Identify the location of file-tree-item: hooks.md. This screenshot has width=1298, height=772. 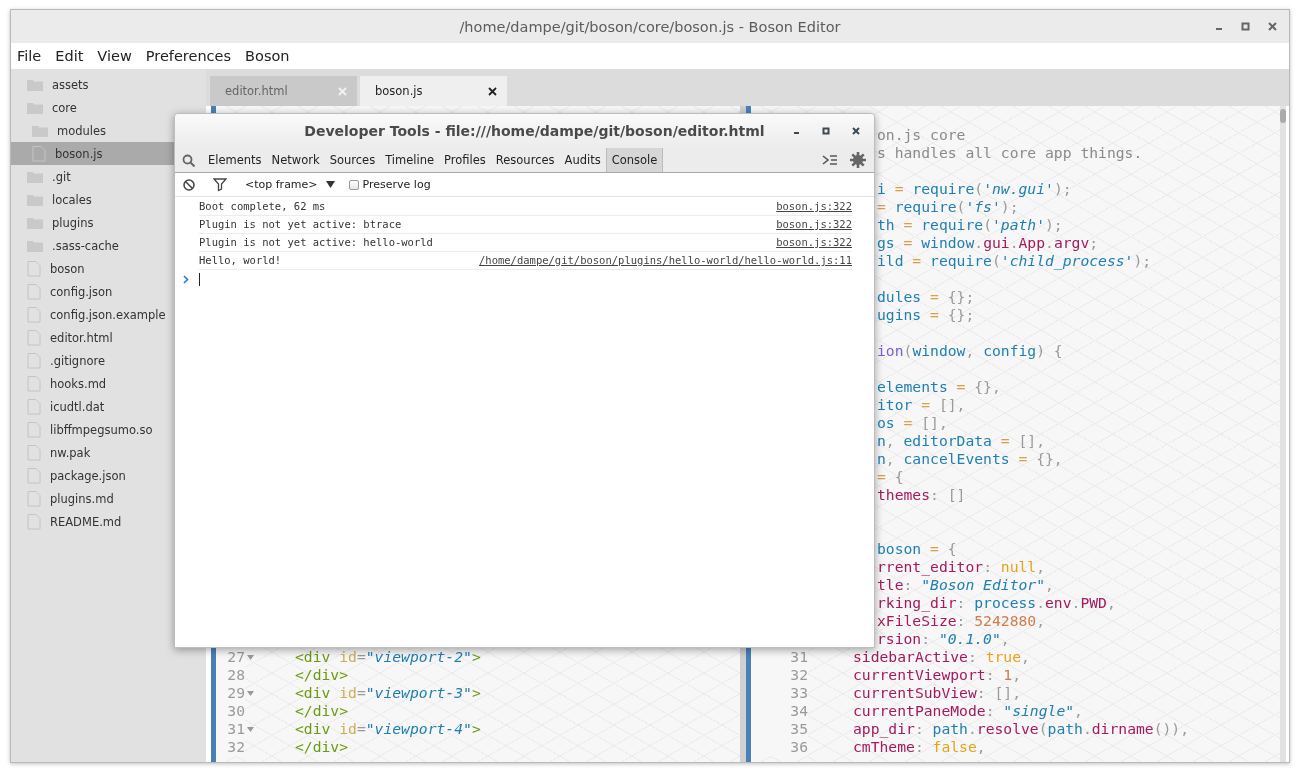
(108, 383).